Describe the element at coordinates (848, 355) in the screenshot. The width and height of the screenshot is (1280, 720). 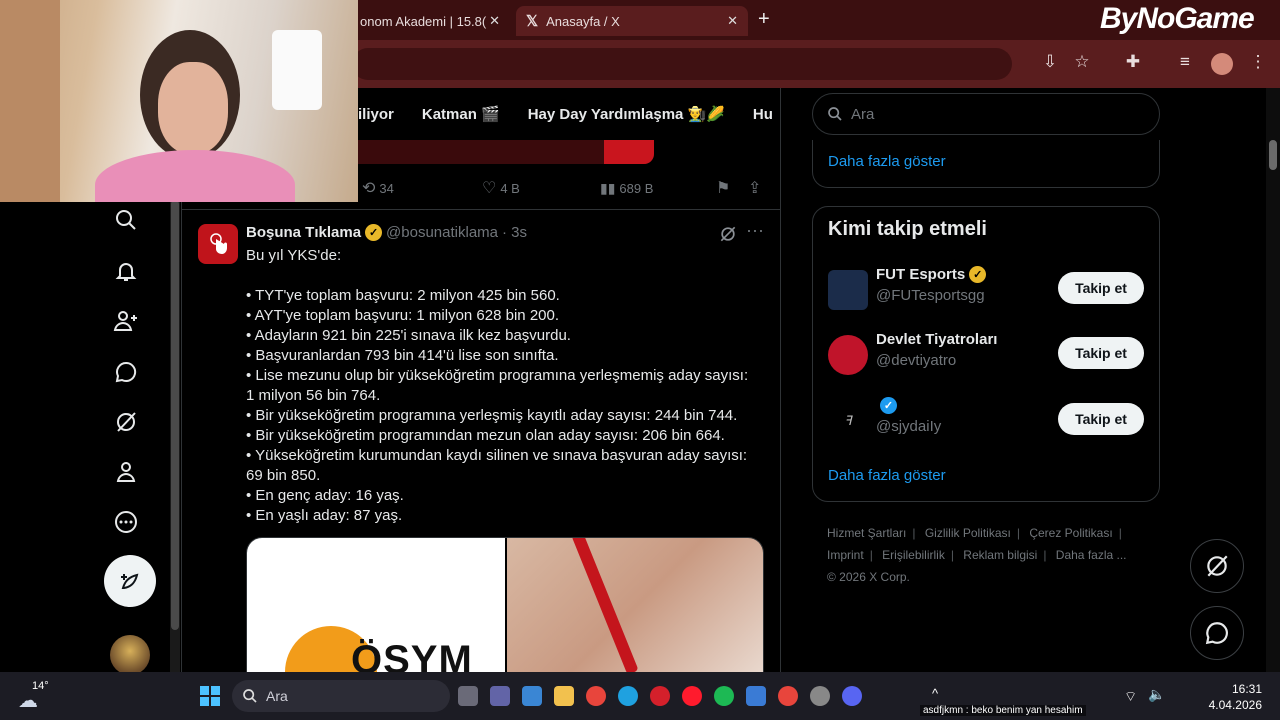
I see `devlet-tiyatrolari-avatar` at that location.